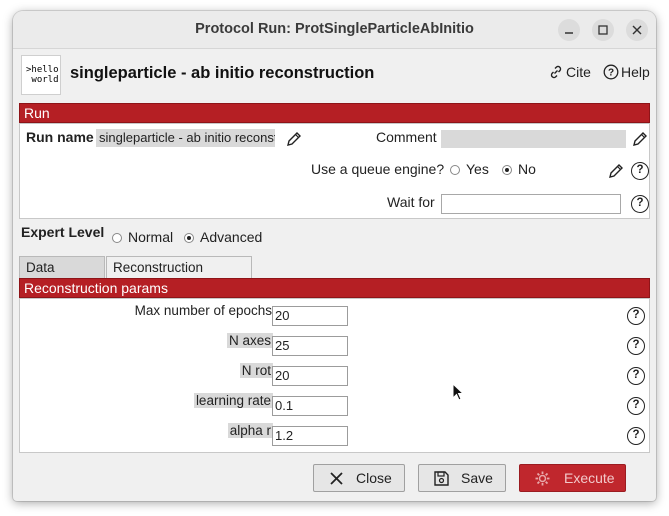 The height and width of the screenshot is (516, 669). I want to click on tab-reconstruction-params: Reconstruction params, so click(179, 276).